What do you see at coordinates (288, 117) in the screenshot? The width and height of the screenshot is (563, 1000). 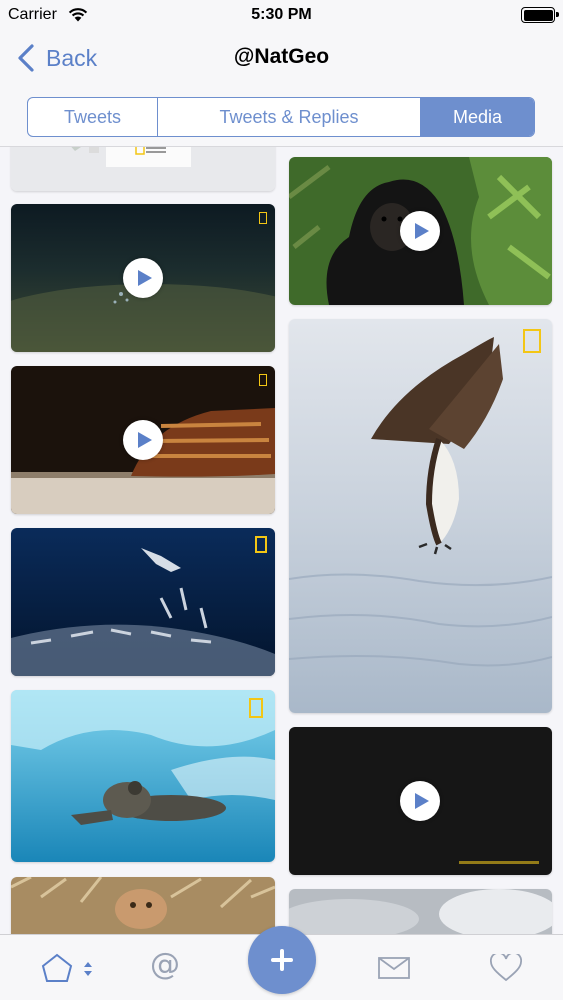 I see `segment-tweets-replies: Tweets & Replies` at bounding box center [288, 117].